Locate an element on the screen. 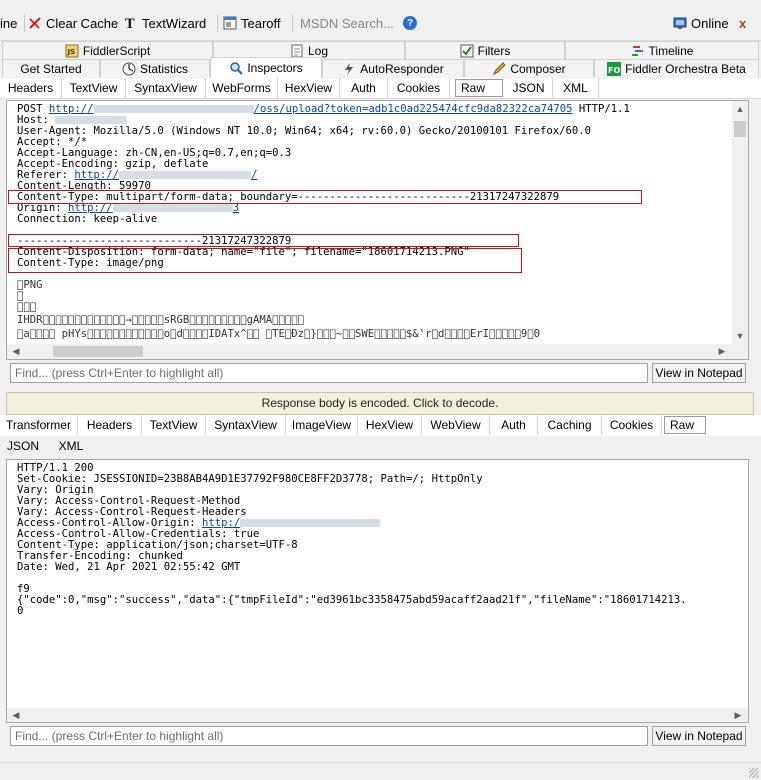  response-view-in-notepad-button: View in Notepad is located at coordinates (699, 736).